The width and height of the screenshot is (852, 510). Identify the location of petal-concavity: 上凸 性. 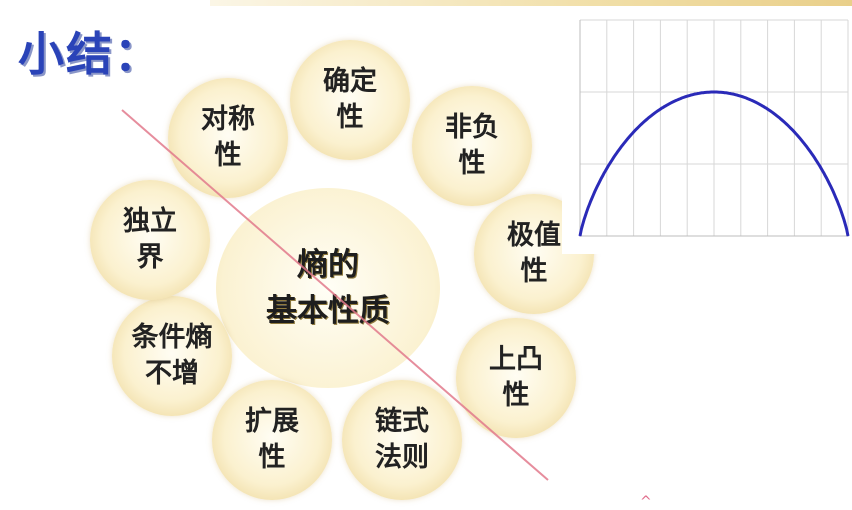
(516, 378).